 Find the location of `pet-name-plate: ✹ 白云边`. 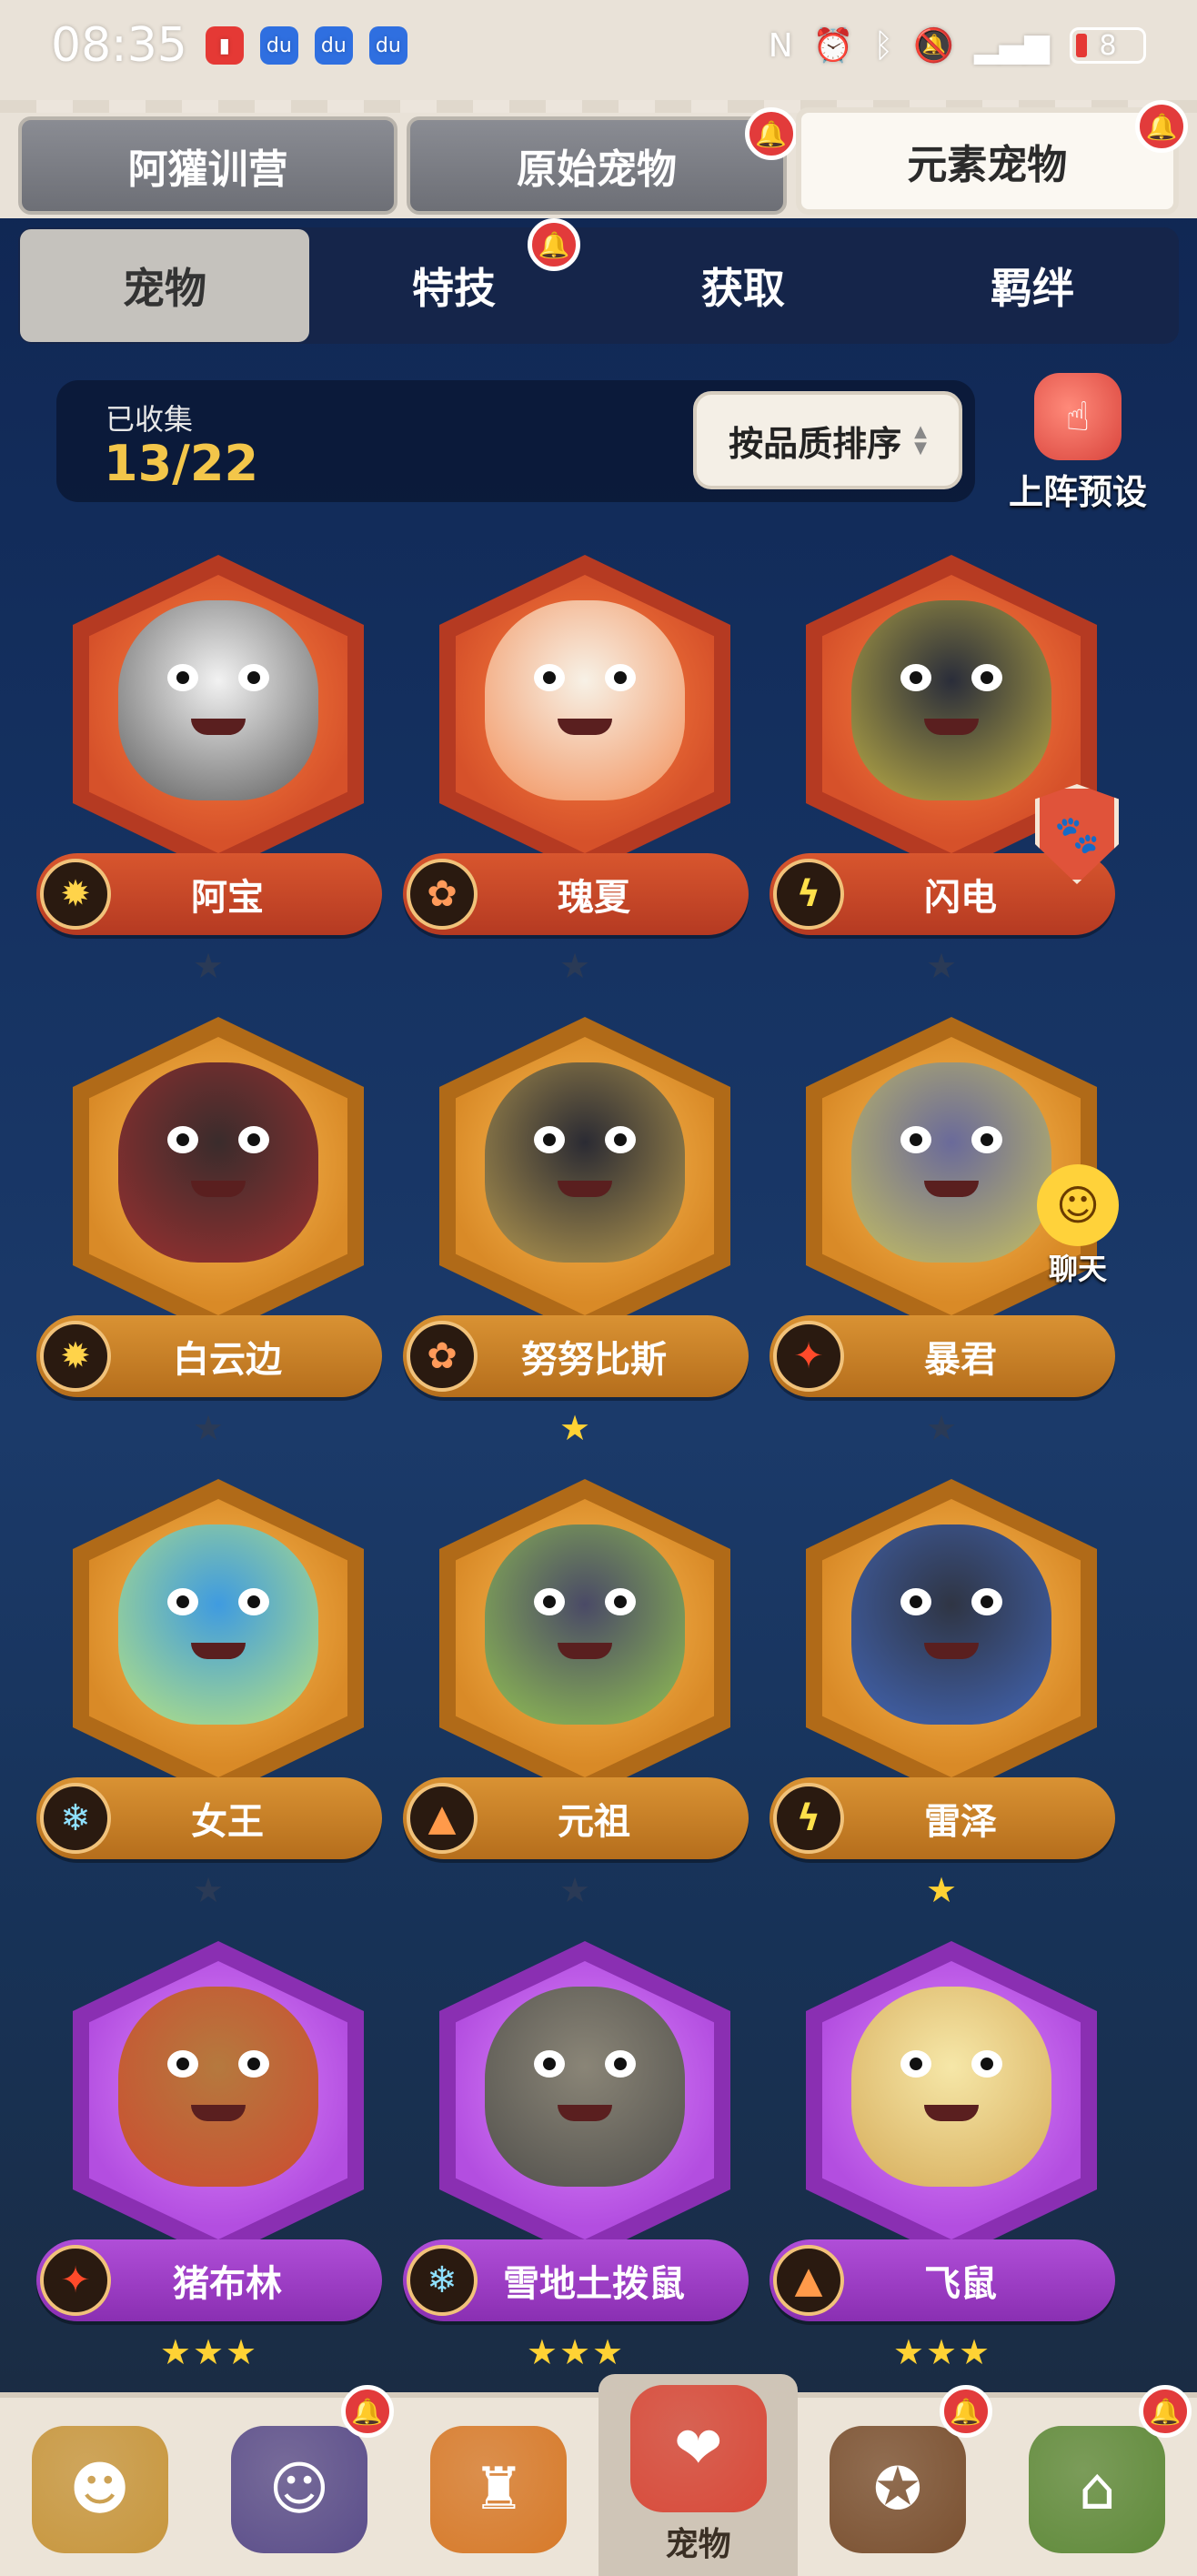

pet-name-plate: ✹ 白云边 is located at coordinates (209, 1356).